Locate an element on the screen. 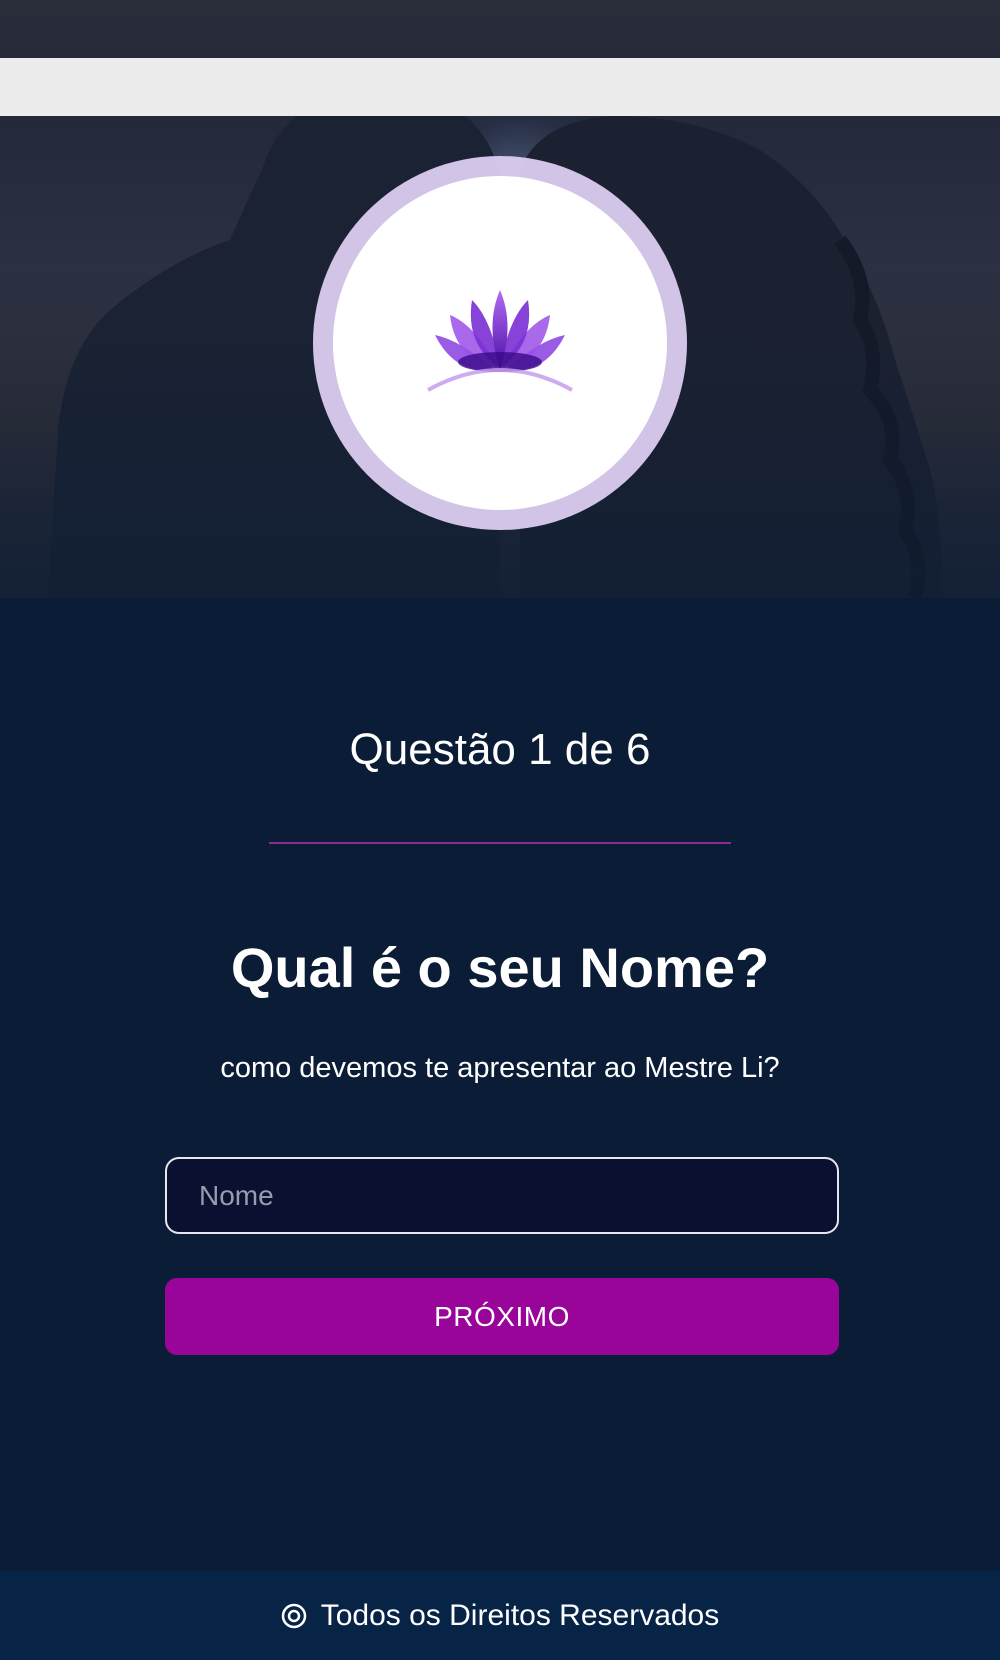 The height and width of the screenshot is (1660, 1000). name-input is located at coordinates (502, 1195).